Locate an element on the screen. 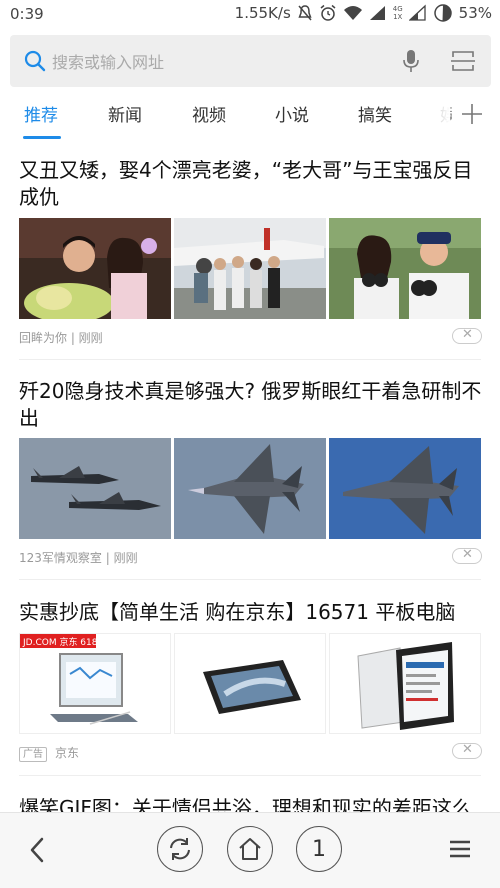 The width and height of the screenshot is (500, 888). wifi-icon is located at coordinates (352, 13).